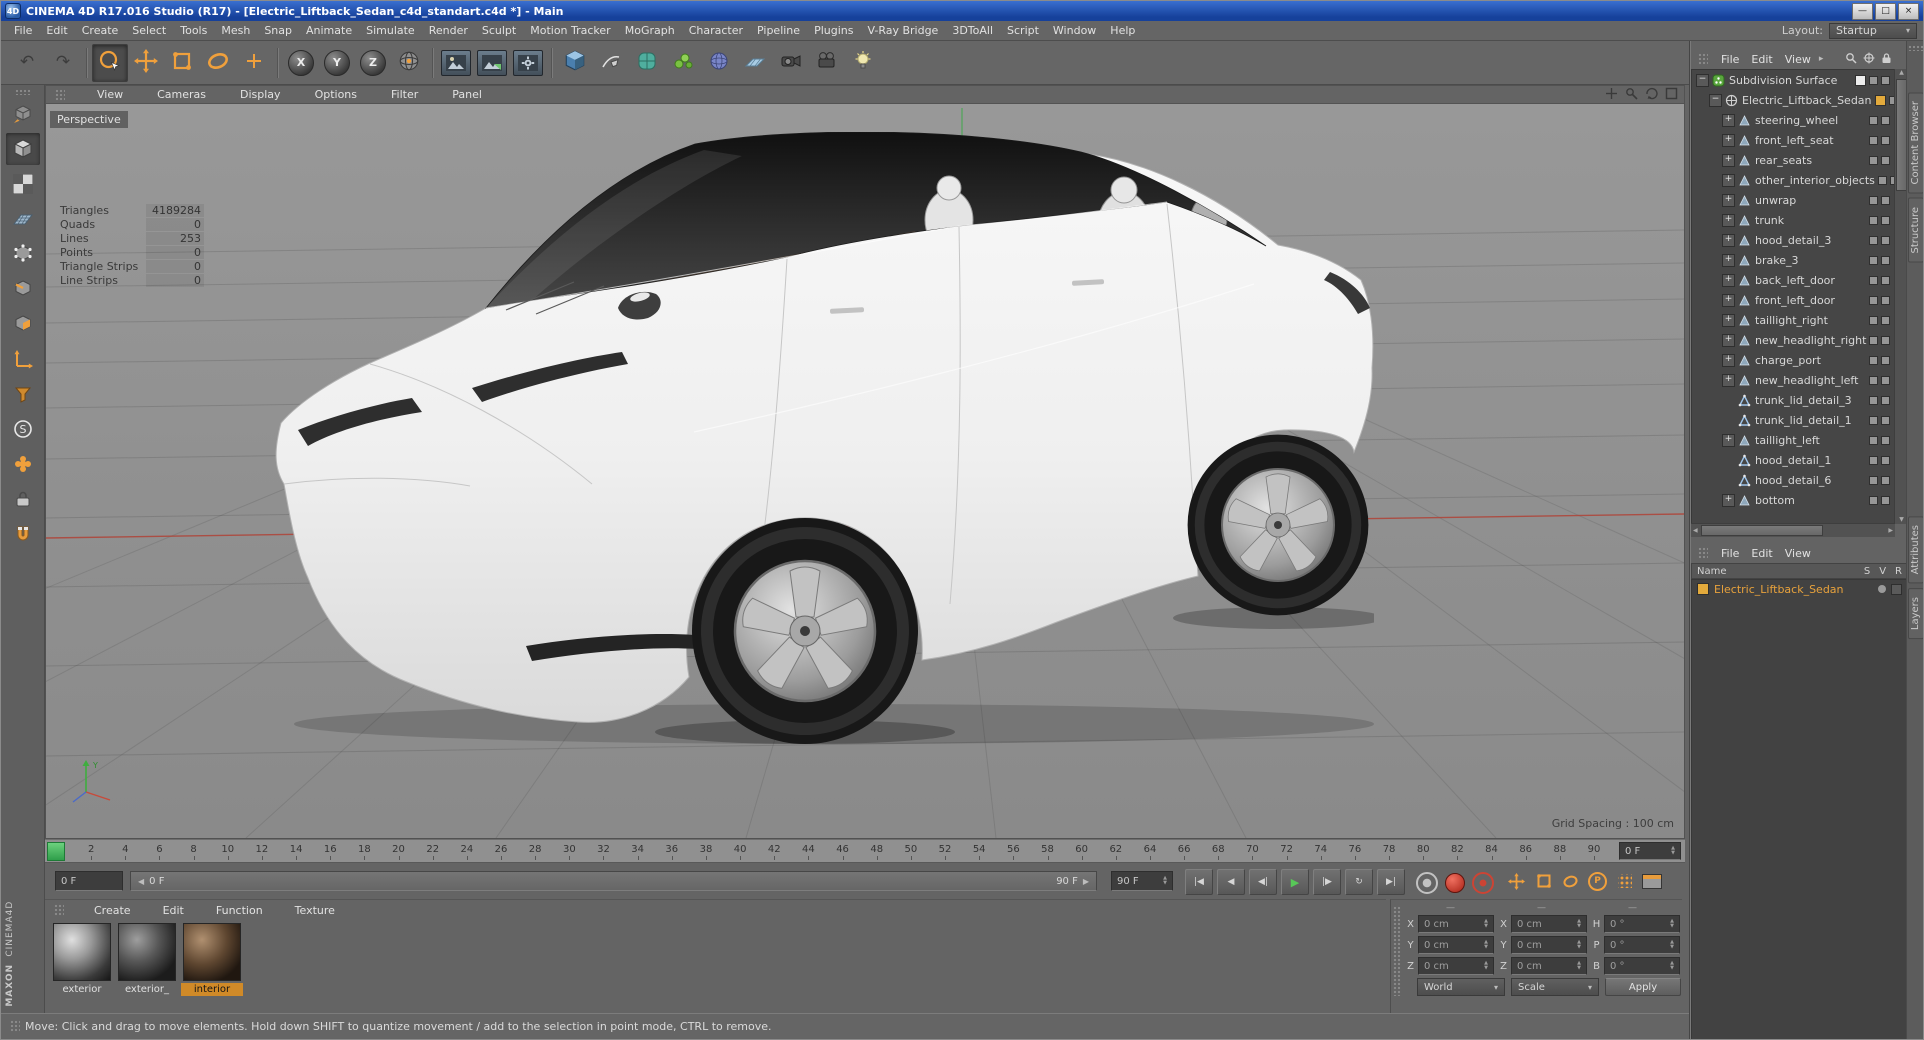 This screenshot has height=1040, width=1924. I want to click on size-x-field: 0 cm ▲ ▼, so click(1549, 924).